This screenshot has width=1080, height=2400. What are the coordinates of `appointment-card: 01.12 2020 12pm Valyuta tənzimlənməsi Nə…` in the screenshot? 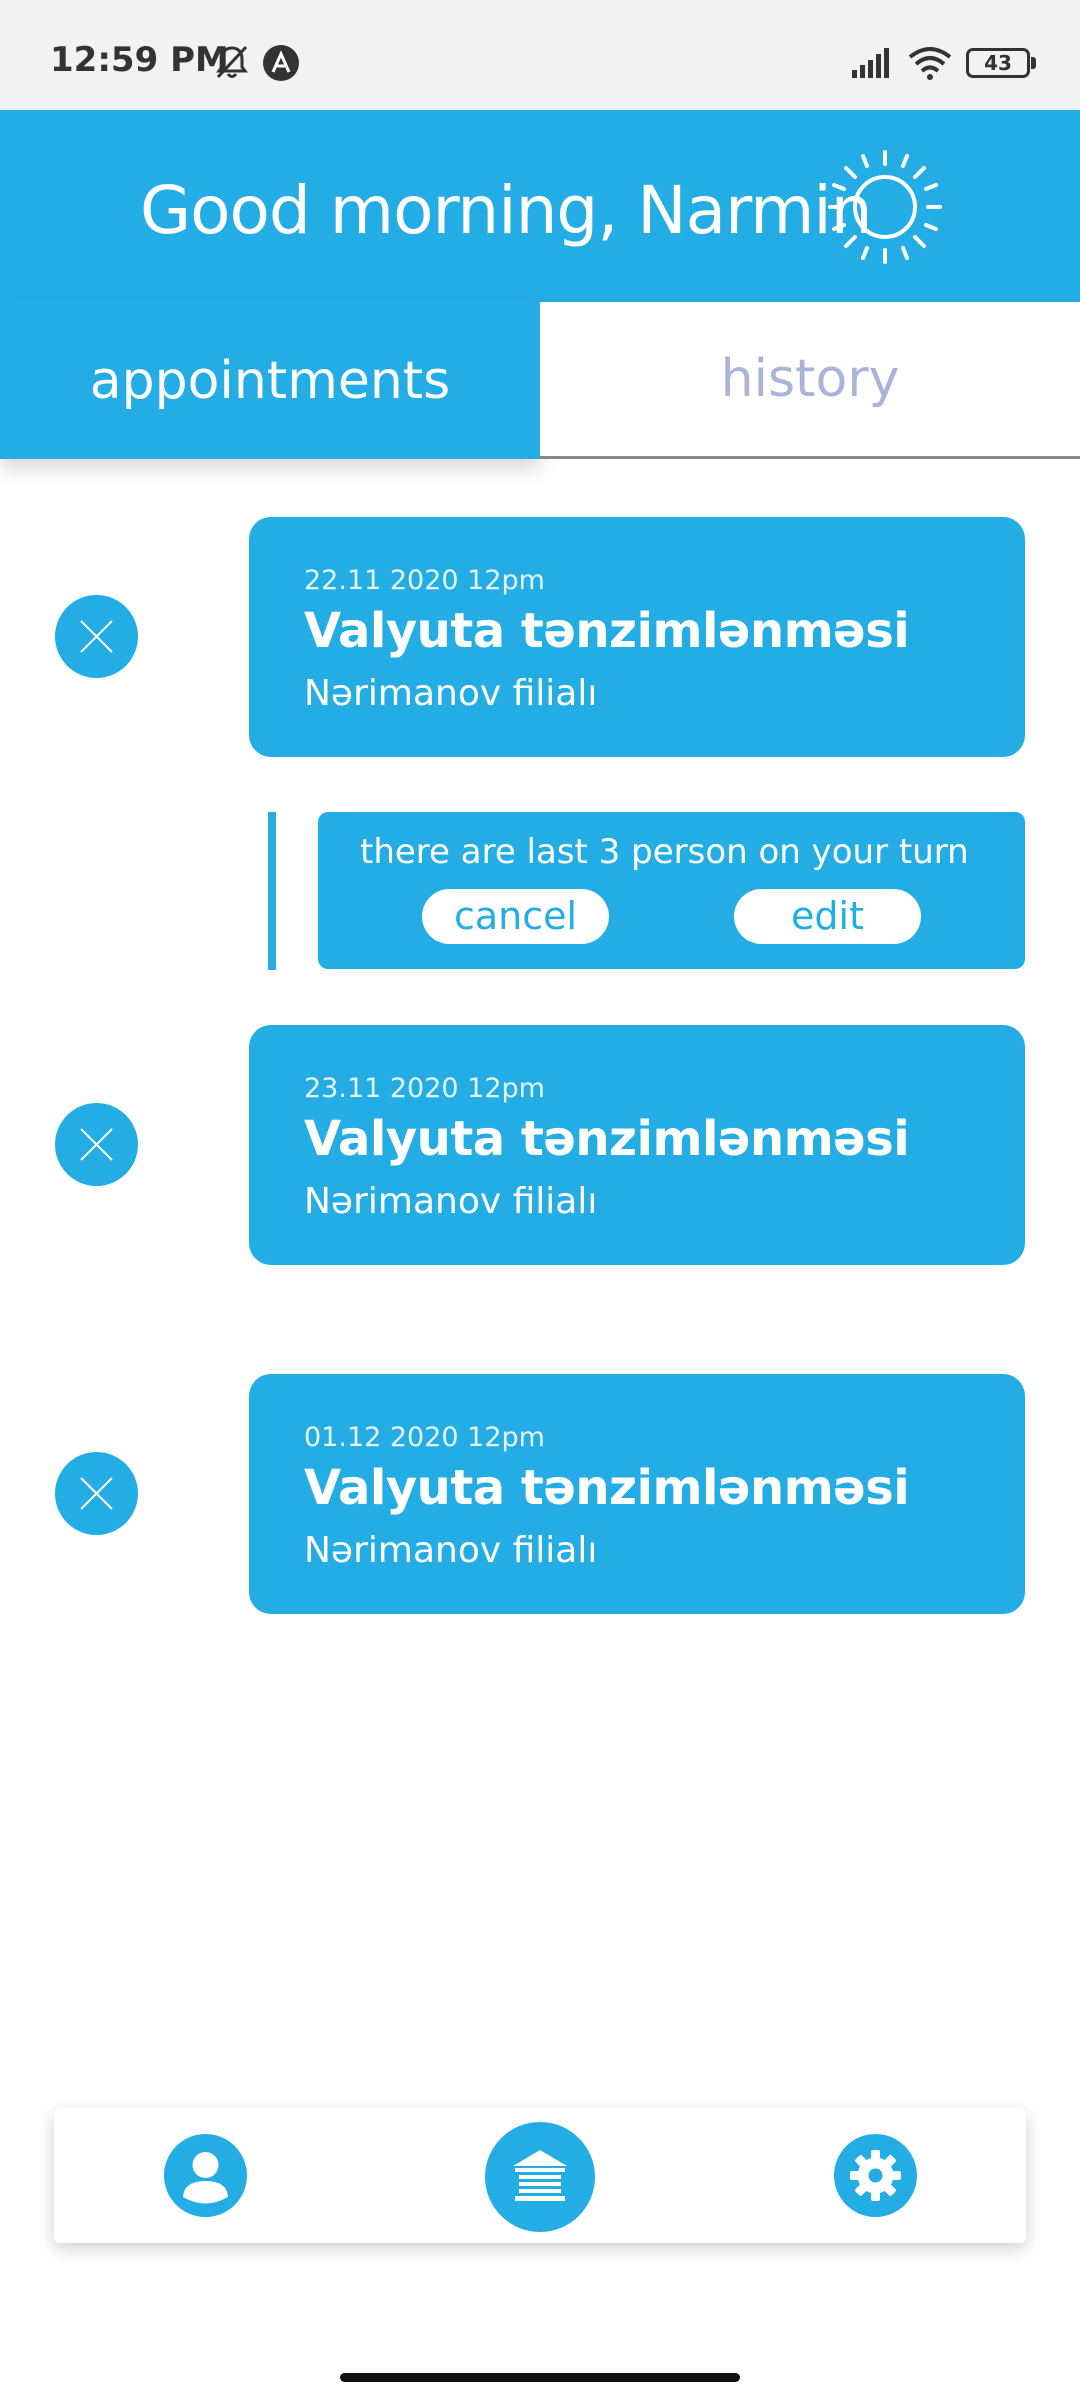 It's located at (637, 1494).